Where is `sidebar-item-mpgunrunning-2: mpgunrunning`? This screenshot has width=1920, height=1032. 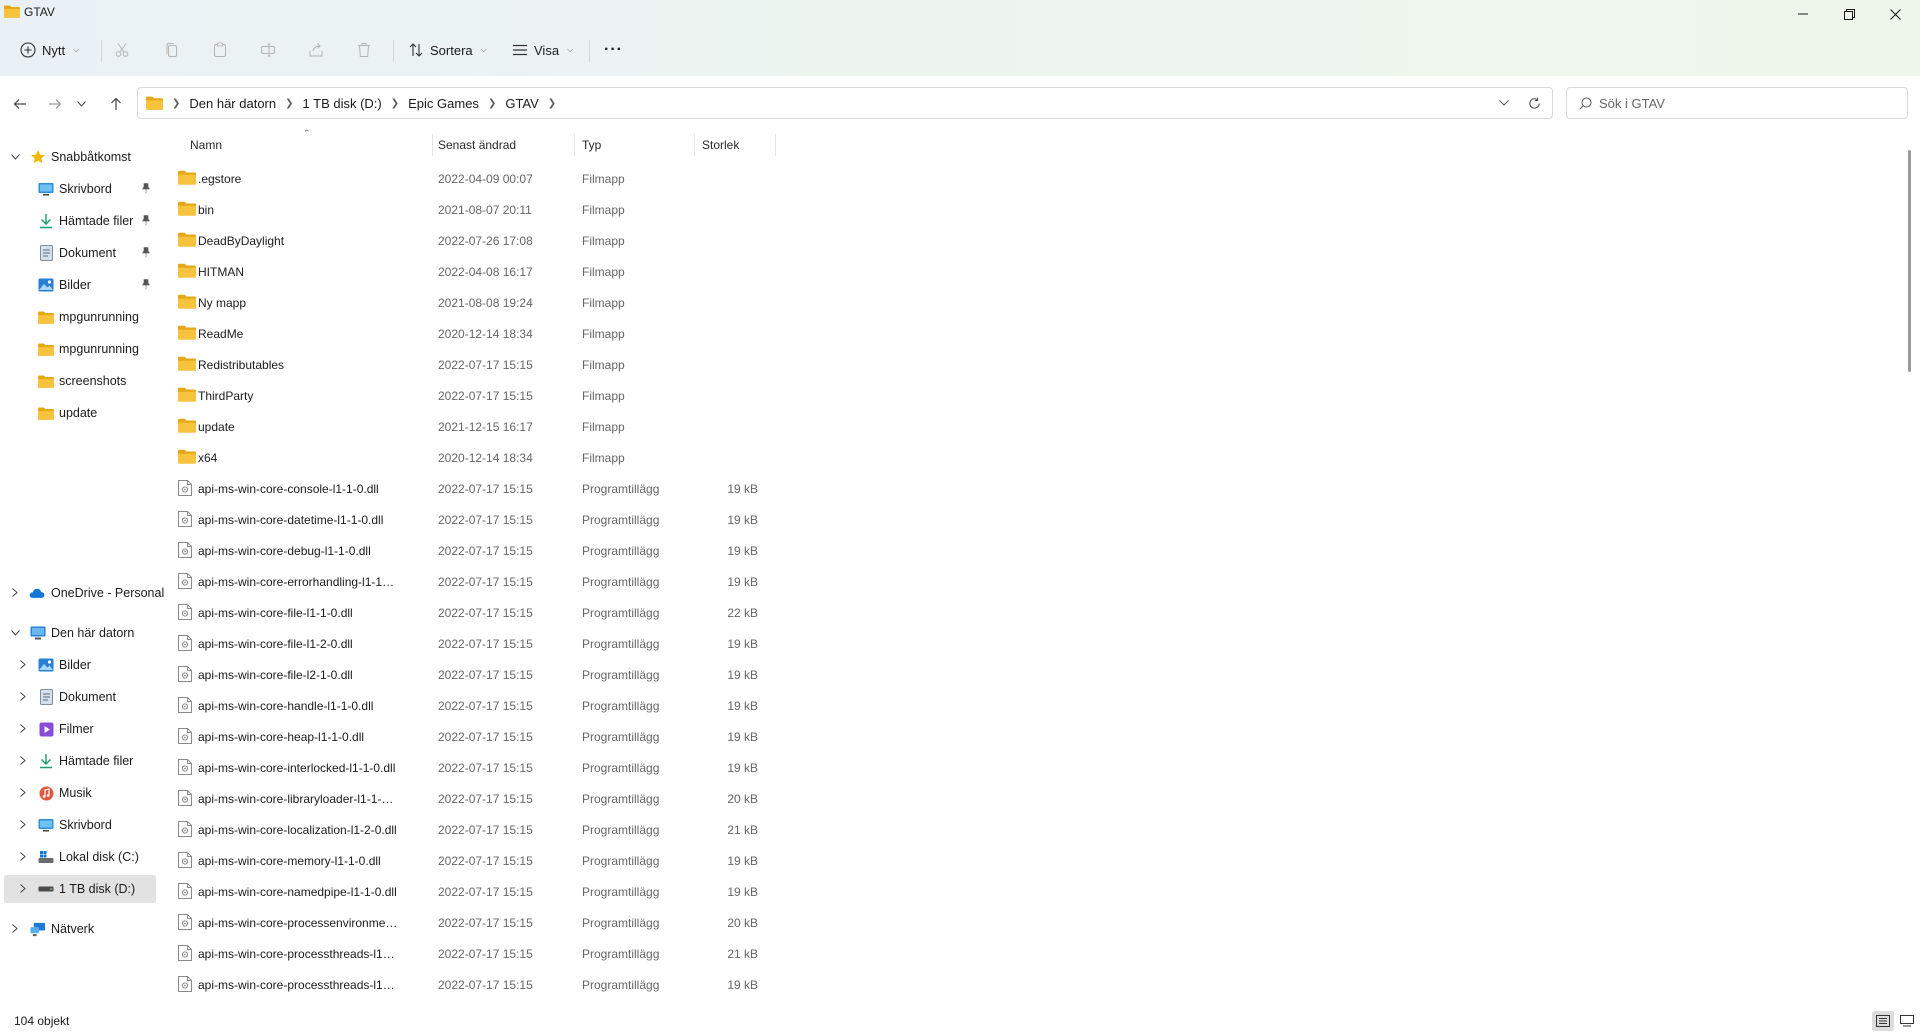 sidebar-item-mpgunrunning-2: mpgunrunning is located at coordinates (79, 349).